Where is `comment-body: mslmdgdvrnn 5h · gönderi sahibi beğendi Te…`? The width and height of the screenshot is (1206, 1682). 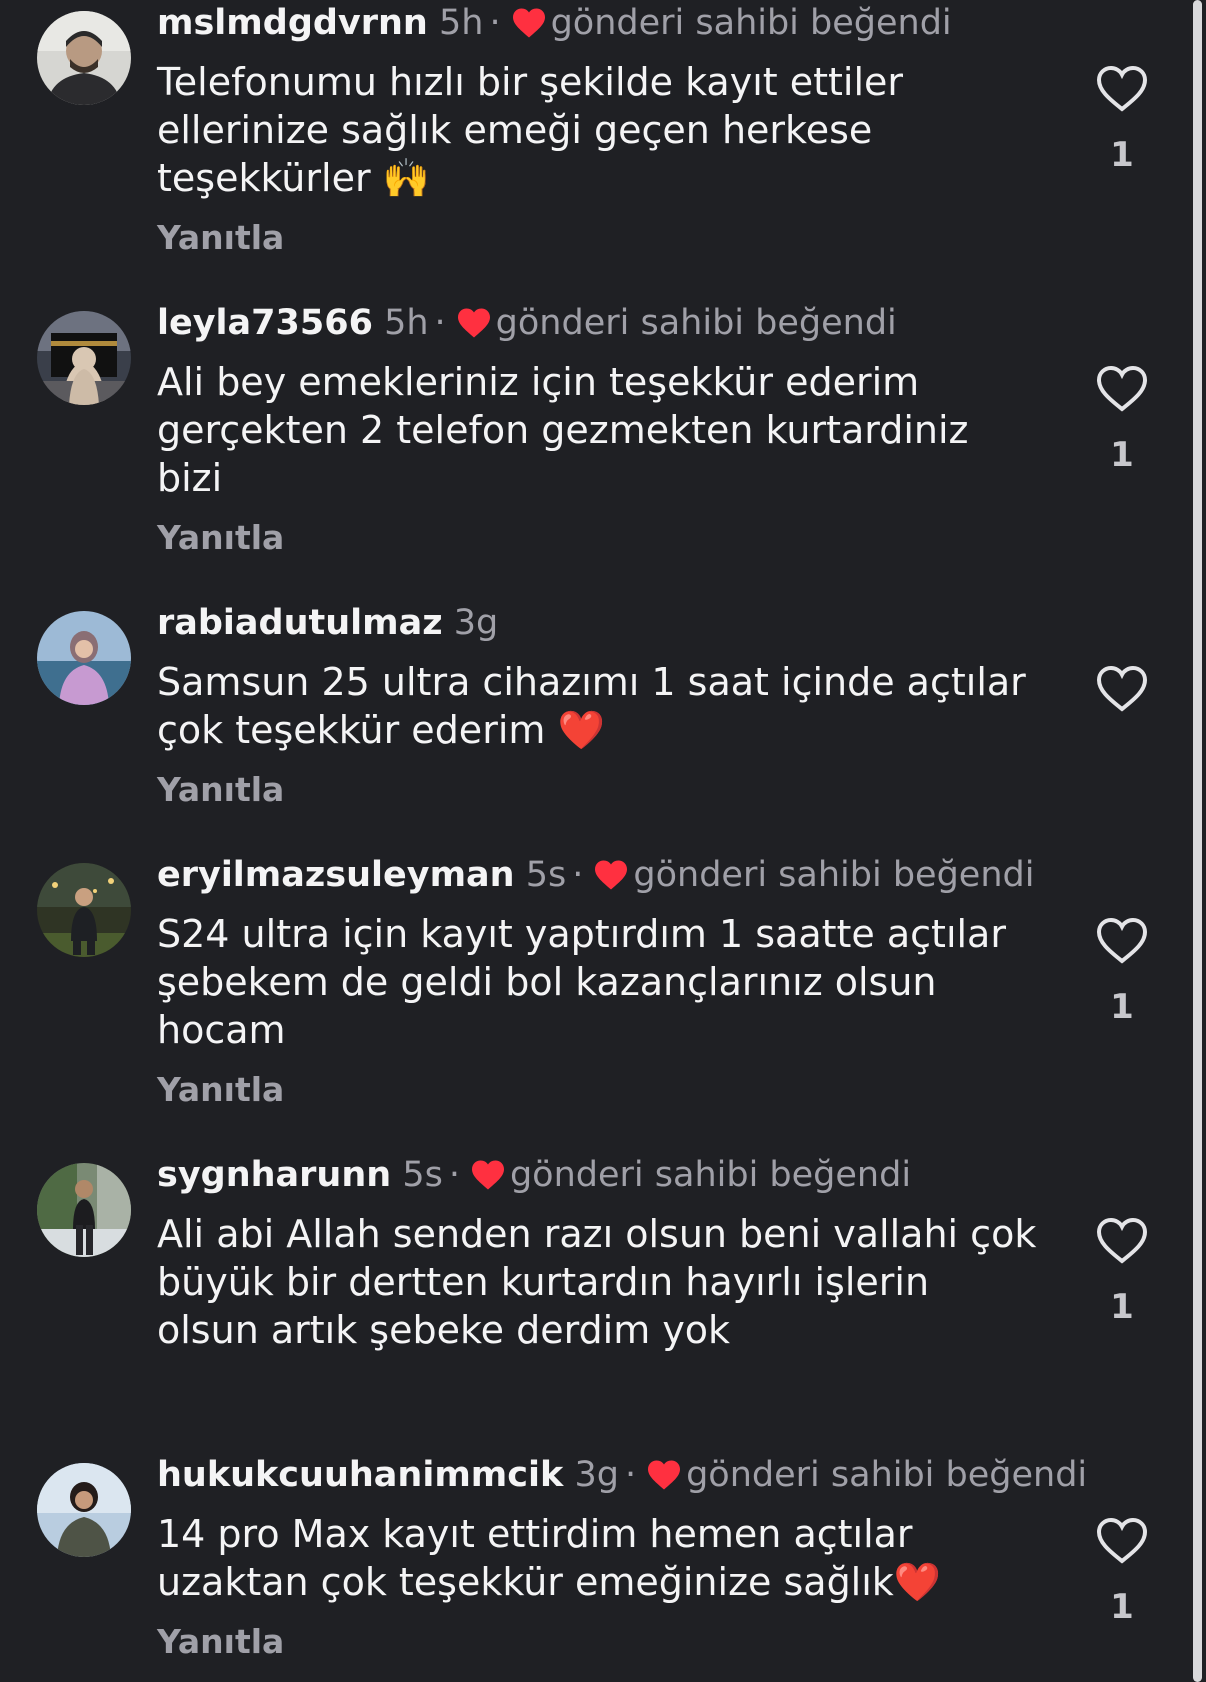
comment-body: mslmdgdvrnn 5h · gönderi sahibi beğendi Te… is located at coordinates (597, 130).